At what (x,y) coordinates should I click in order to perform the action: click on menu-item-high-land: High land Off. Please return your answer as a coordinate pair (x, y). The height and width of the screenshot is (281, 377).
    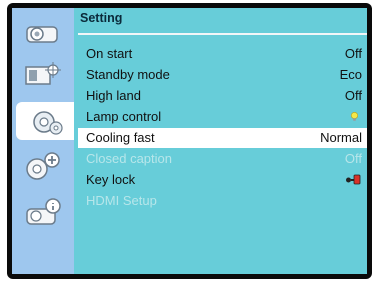
    Looking at the image, I should click on (222, 96).